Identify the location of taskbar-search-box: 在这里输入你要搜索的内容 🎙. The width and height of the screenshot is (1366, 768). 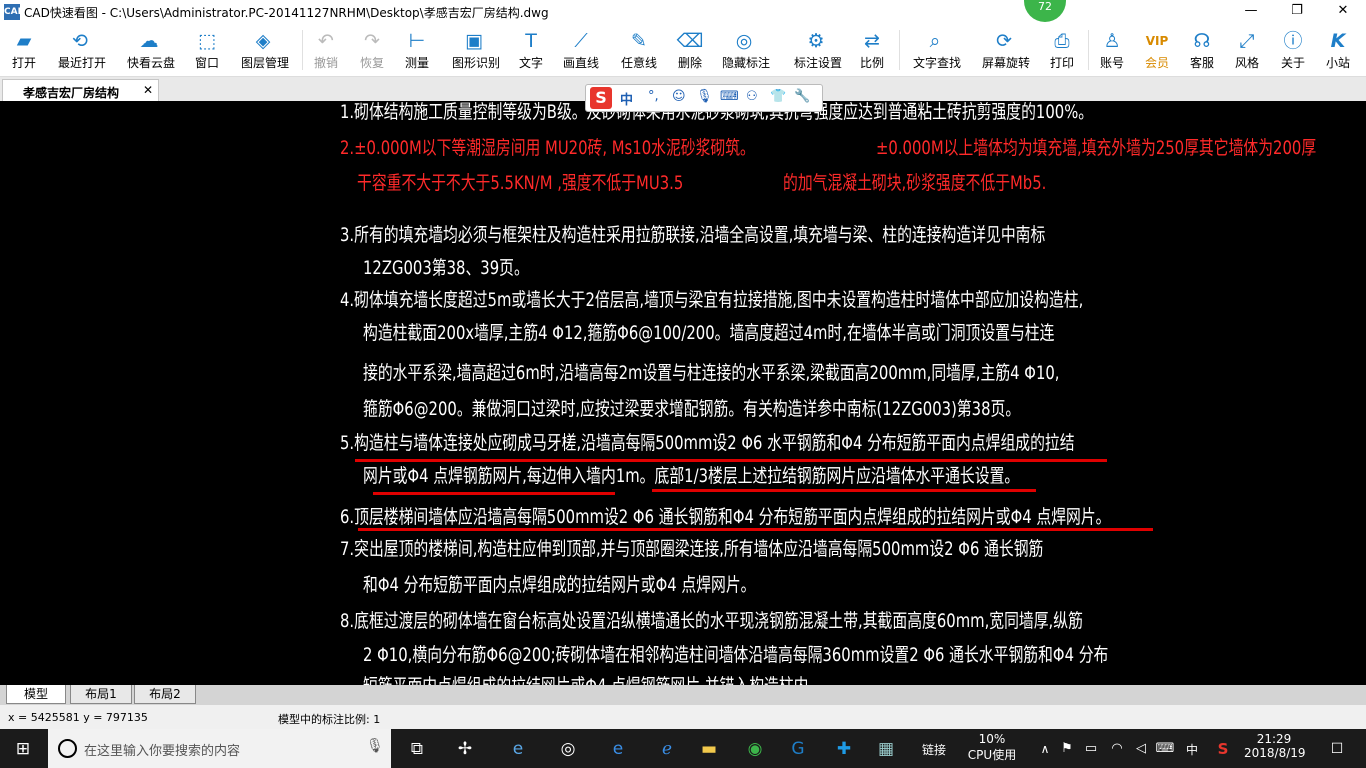
(219, 748).